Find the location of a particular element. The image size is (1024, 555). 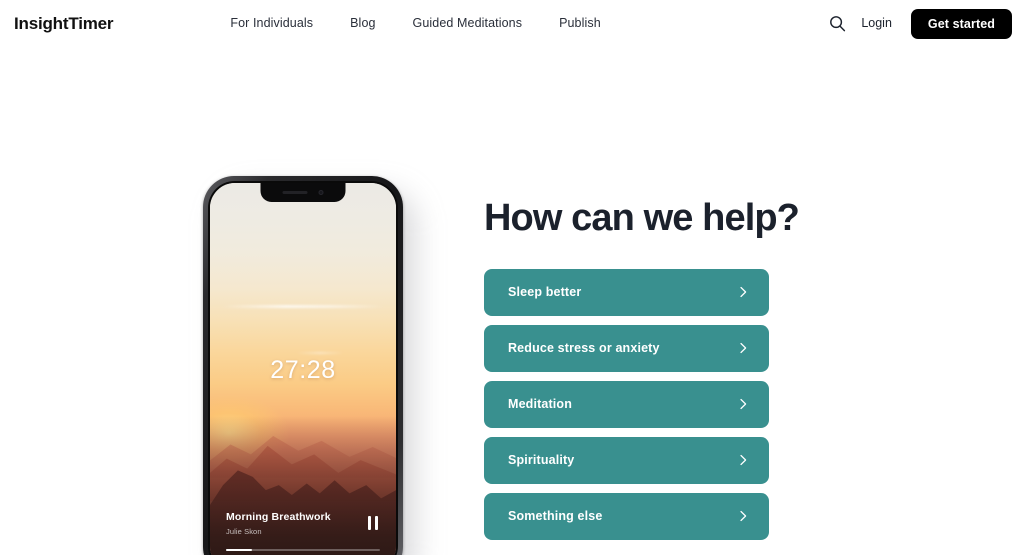

help-option-label: Meditation is located at coordinates (540, 404).